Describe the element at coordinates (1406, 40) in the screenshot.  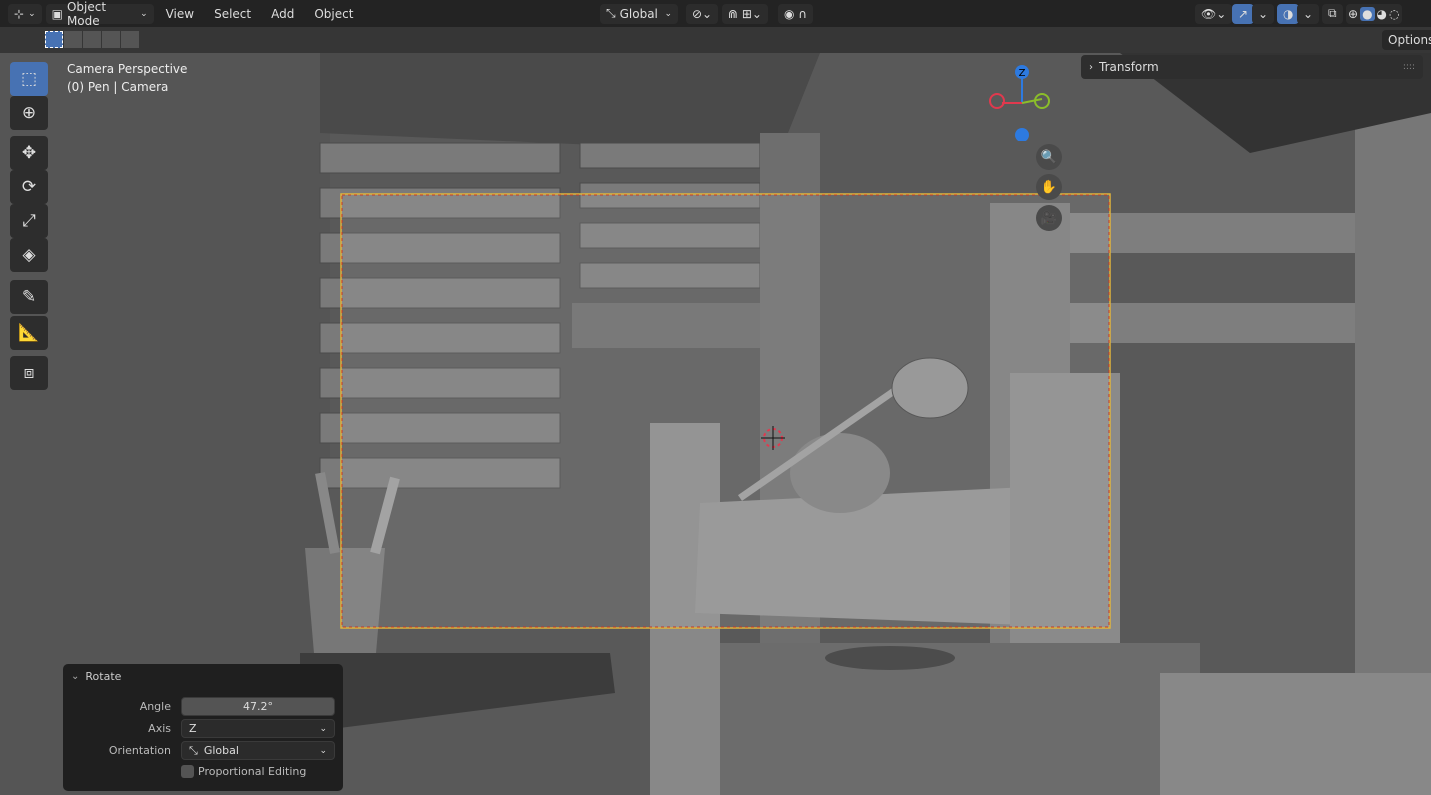
I see `options-button: Options` at that location.